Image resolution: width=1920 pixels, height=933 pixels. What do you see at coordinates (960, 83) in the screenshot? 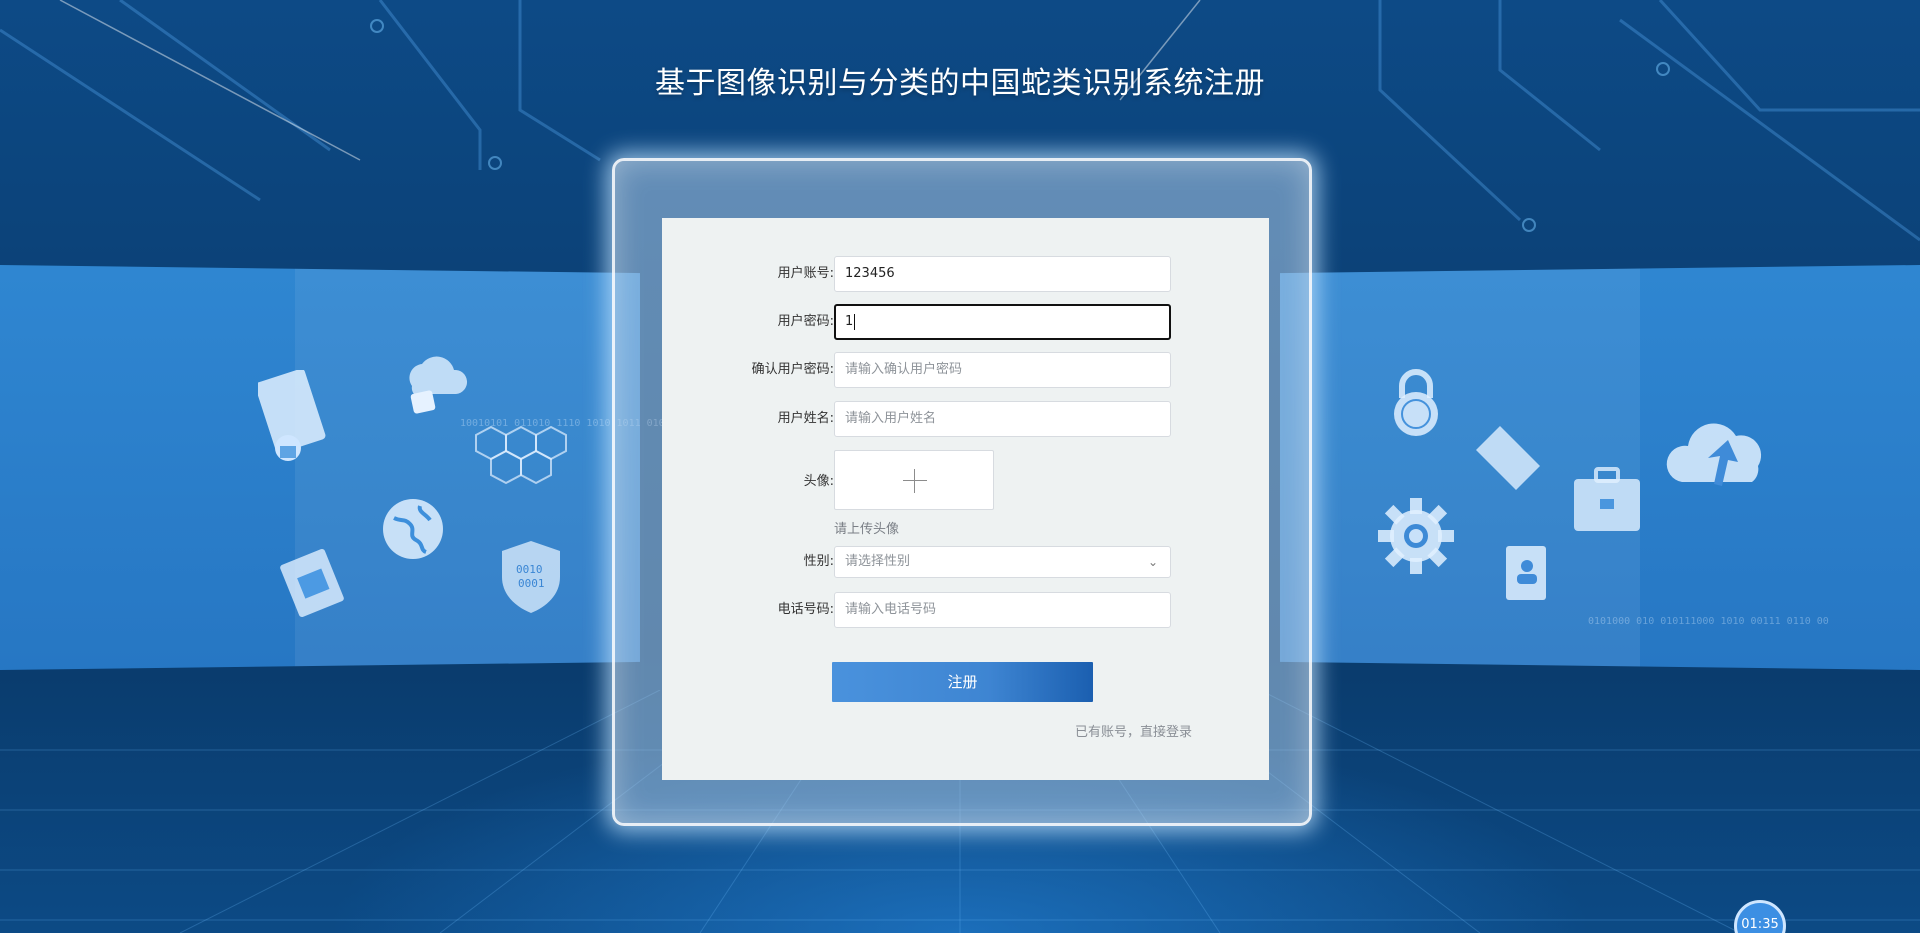
I see `page-title: 基于图像识别与分类的中国蛇类识别系统注册` at bounding box center [960, 83].